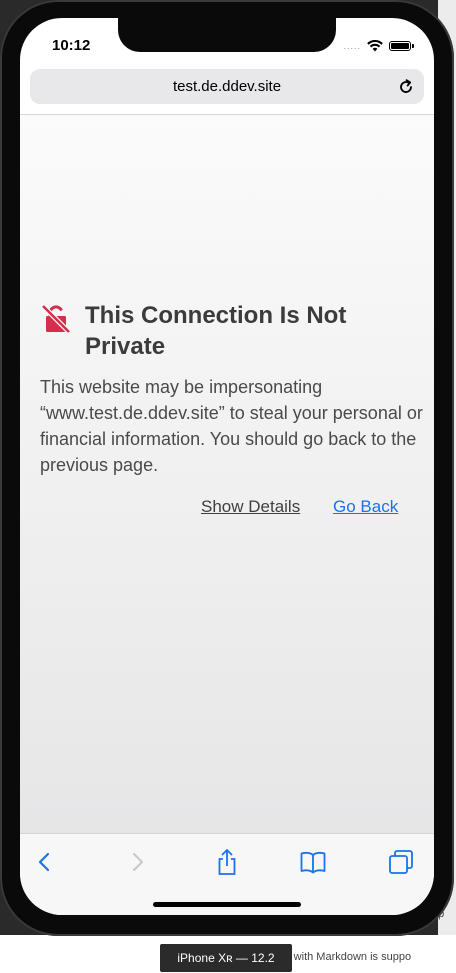 The image size is (456, 973). What do you see at coordinates (45, 862) in the screenshot?
I see `back-icon` at bounding box center [45, 862].